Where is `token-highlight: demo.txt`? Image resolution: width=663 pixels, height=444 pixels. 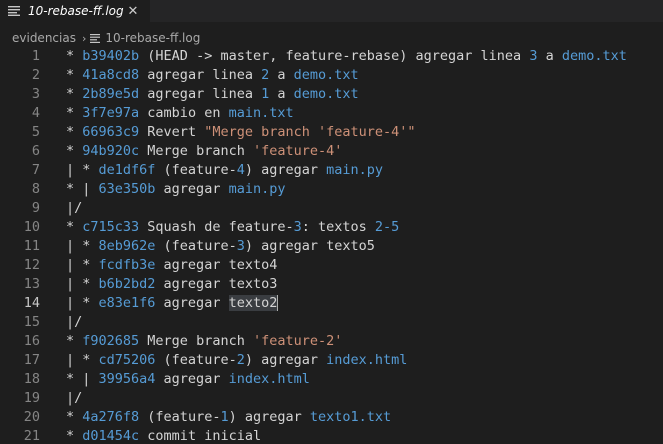 token-highlight: demo.txt is located at coordinates (326, 75).